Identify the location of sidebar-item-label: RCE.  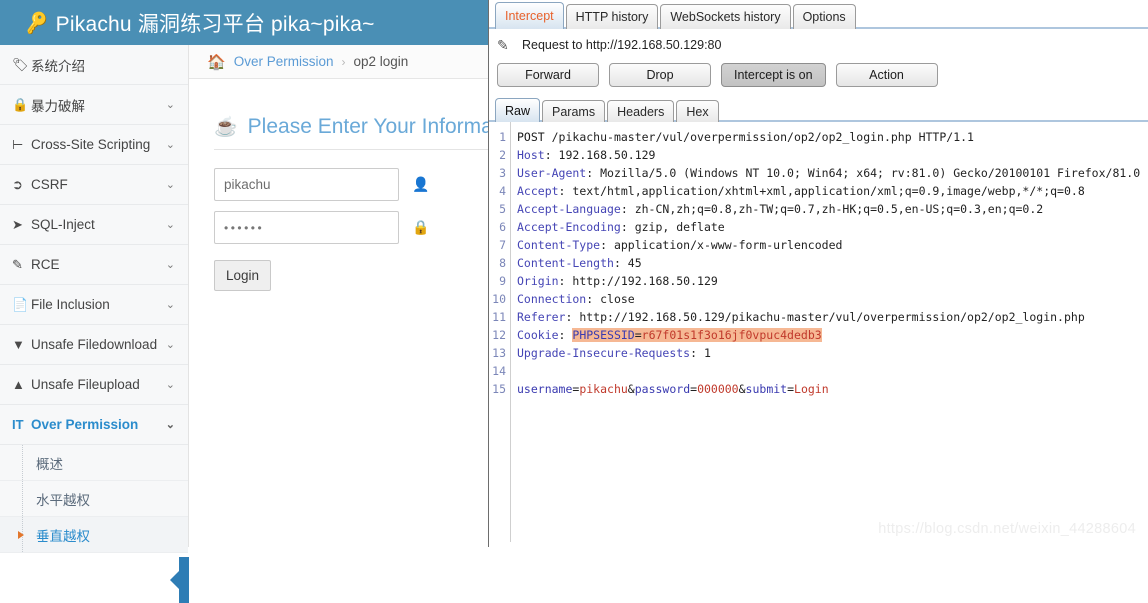
(45, 264).